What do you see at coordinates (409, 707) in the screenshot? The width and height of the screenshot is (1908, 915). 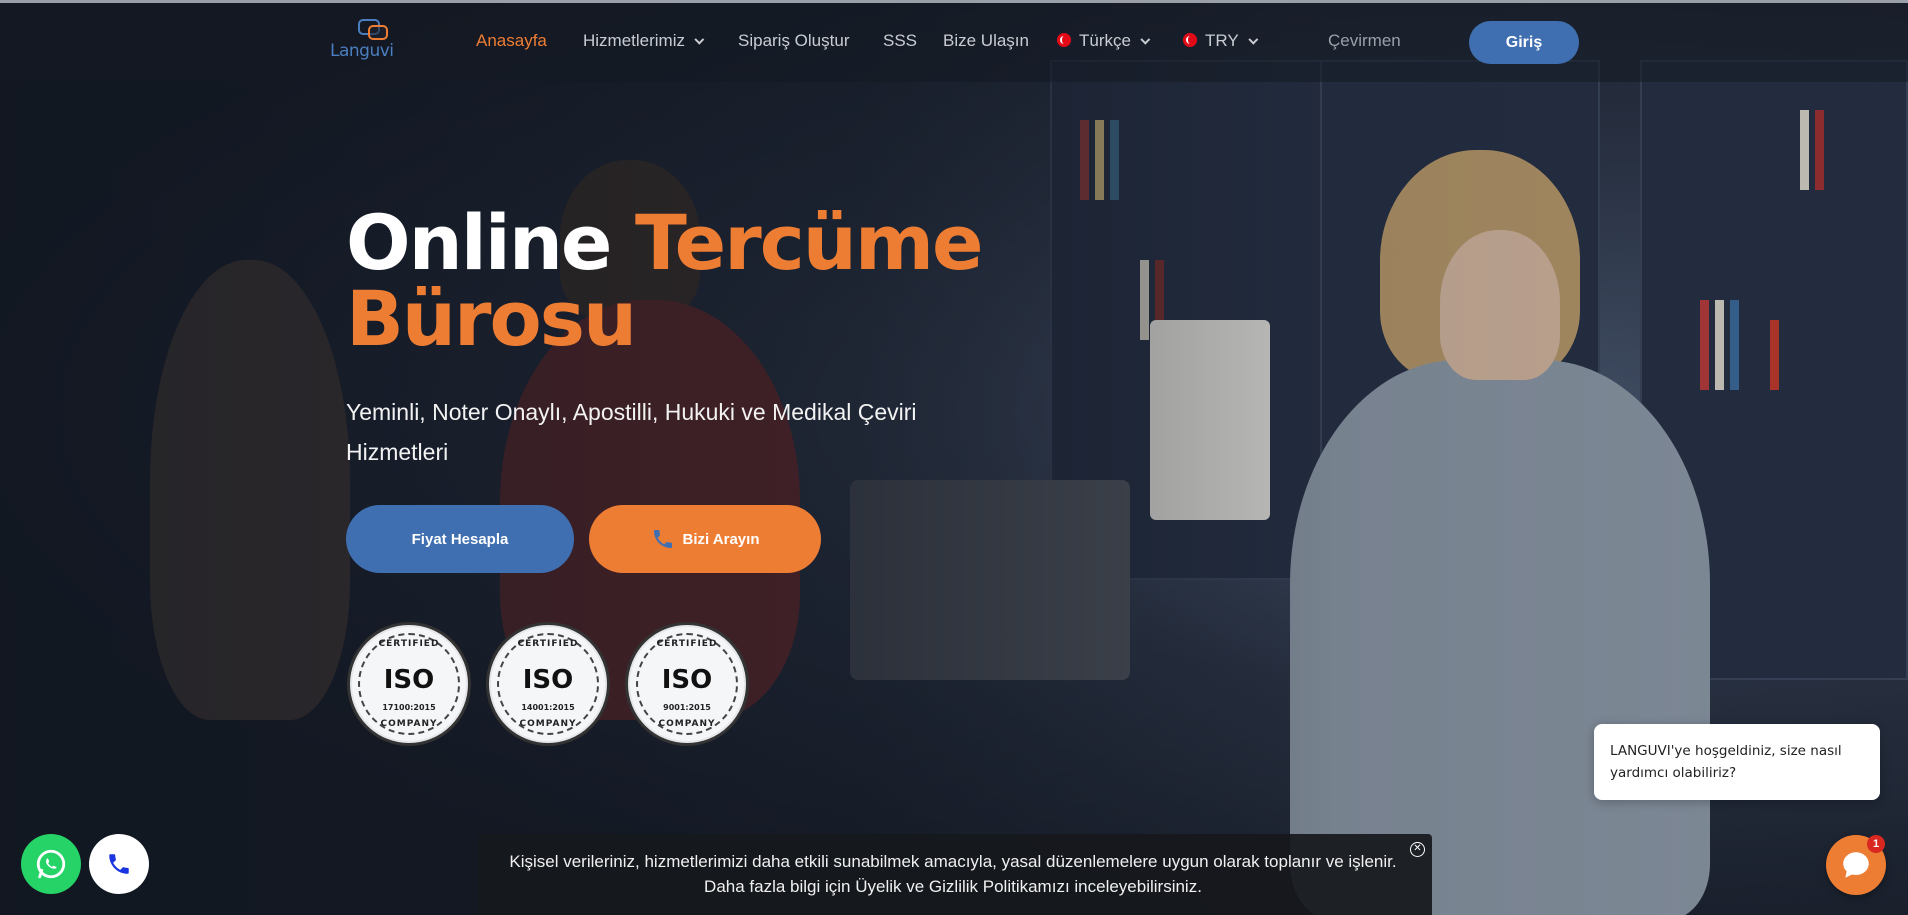 I see `badge-standard: 17100:2015` at bounding box center [409, 707].